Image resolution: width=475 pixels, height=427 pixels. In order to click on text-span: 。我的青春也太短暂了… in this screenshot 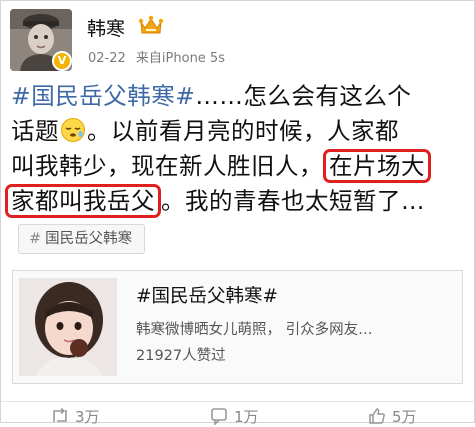, I will do `click(293, 201)`.